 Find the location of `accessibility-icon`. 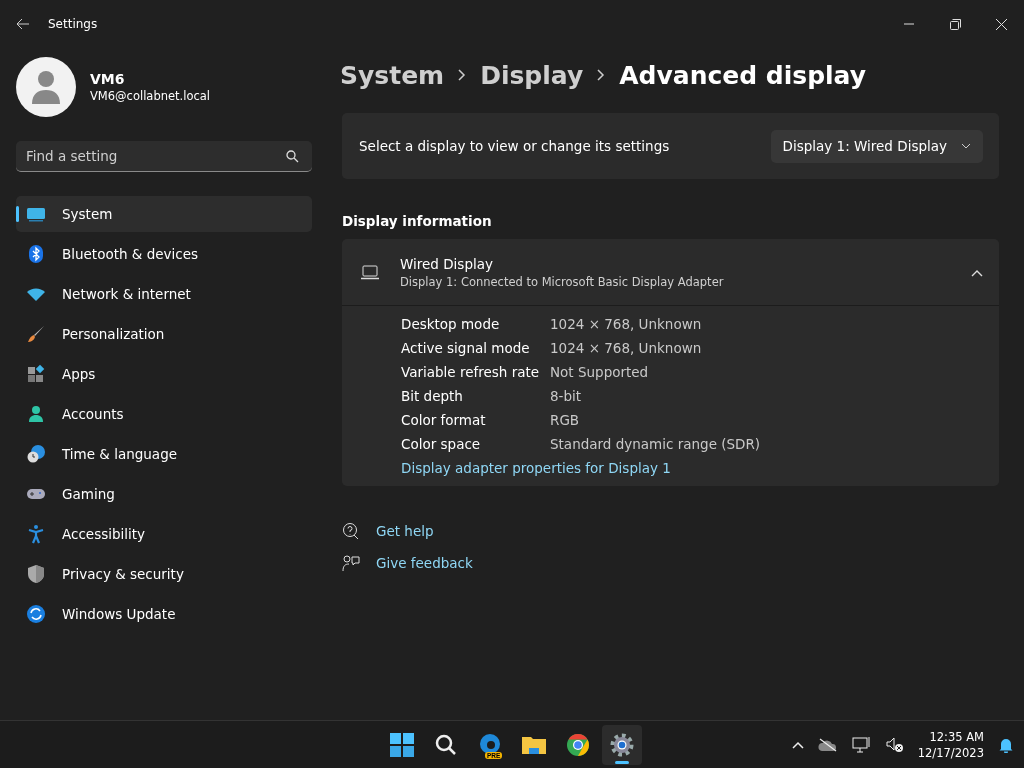

accessibility-icon is located at coordinates (36, 534).